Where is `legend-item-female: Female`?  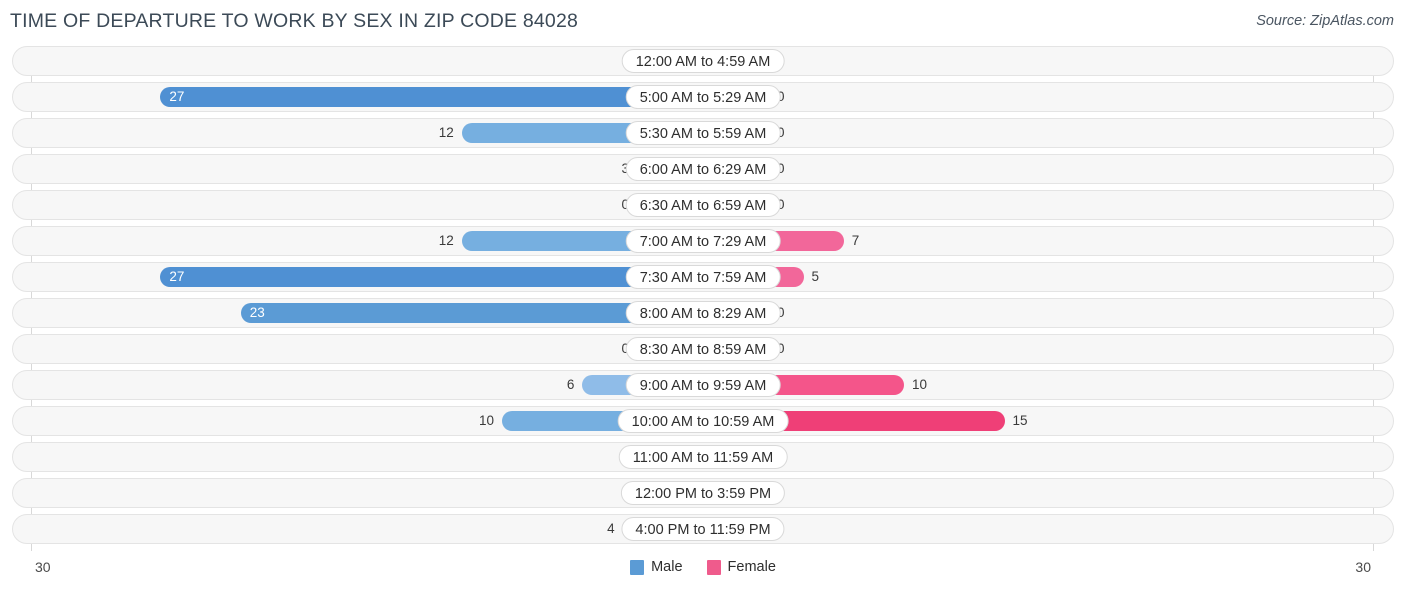
legend-item-female: Female is located at coordinates (741, 567).